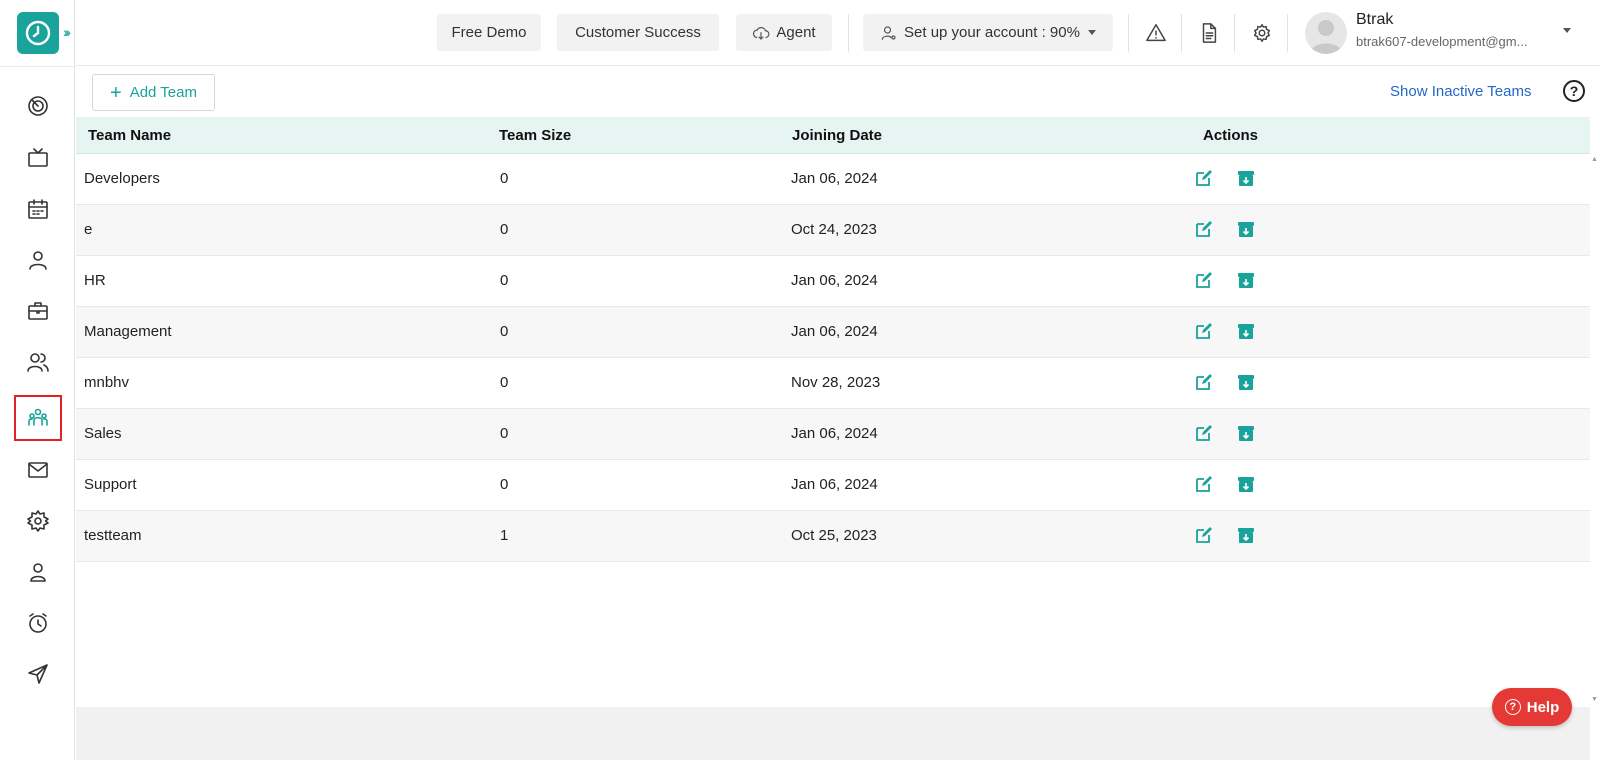 The height and width of the screenshot is (760, 1600). Describe the element at coordinates (129, 135) in the screenshot. I see `column-header-team-name: Team Name` at that location.